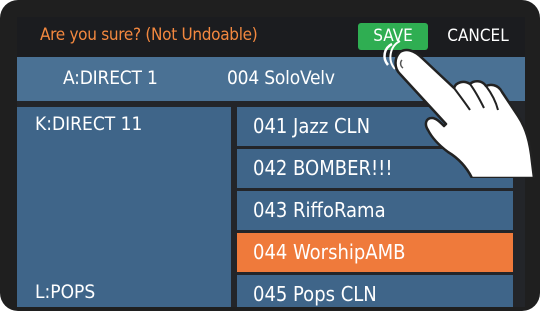 Image resolution: width=540 pixels, height=311 pixels. What do you see at coordinates (329, 252) in the screenshot?
I see `patch-item-label: 044 WorshipAMB` at bounding box center [329, 252].